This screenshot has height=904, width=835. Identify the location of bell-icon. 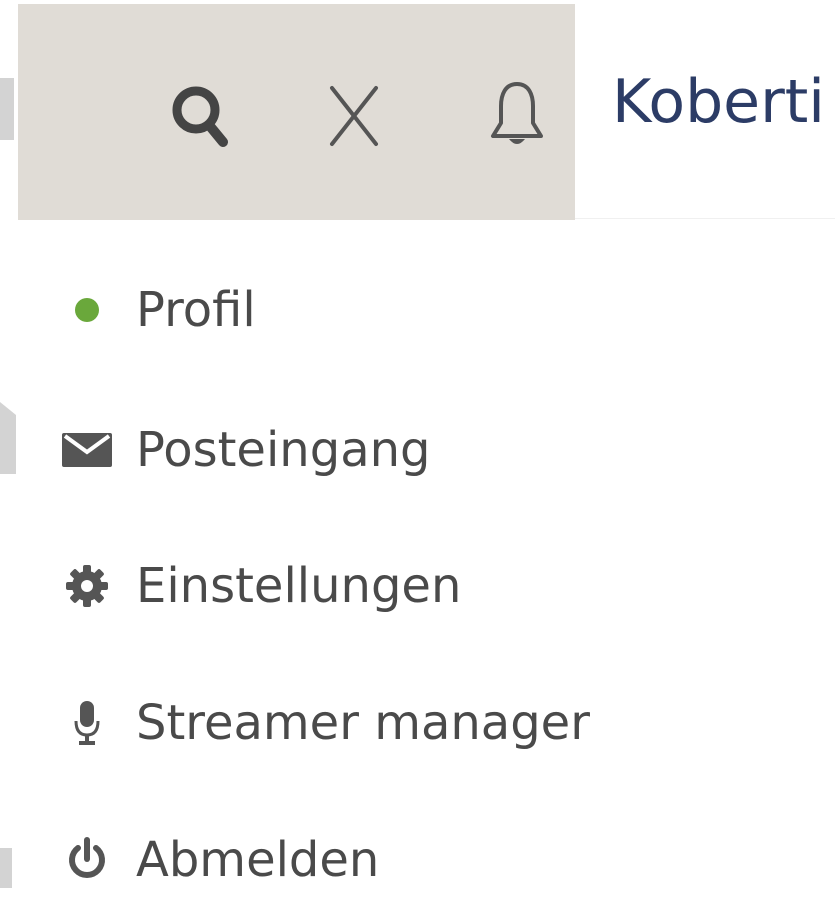
(517, 113).